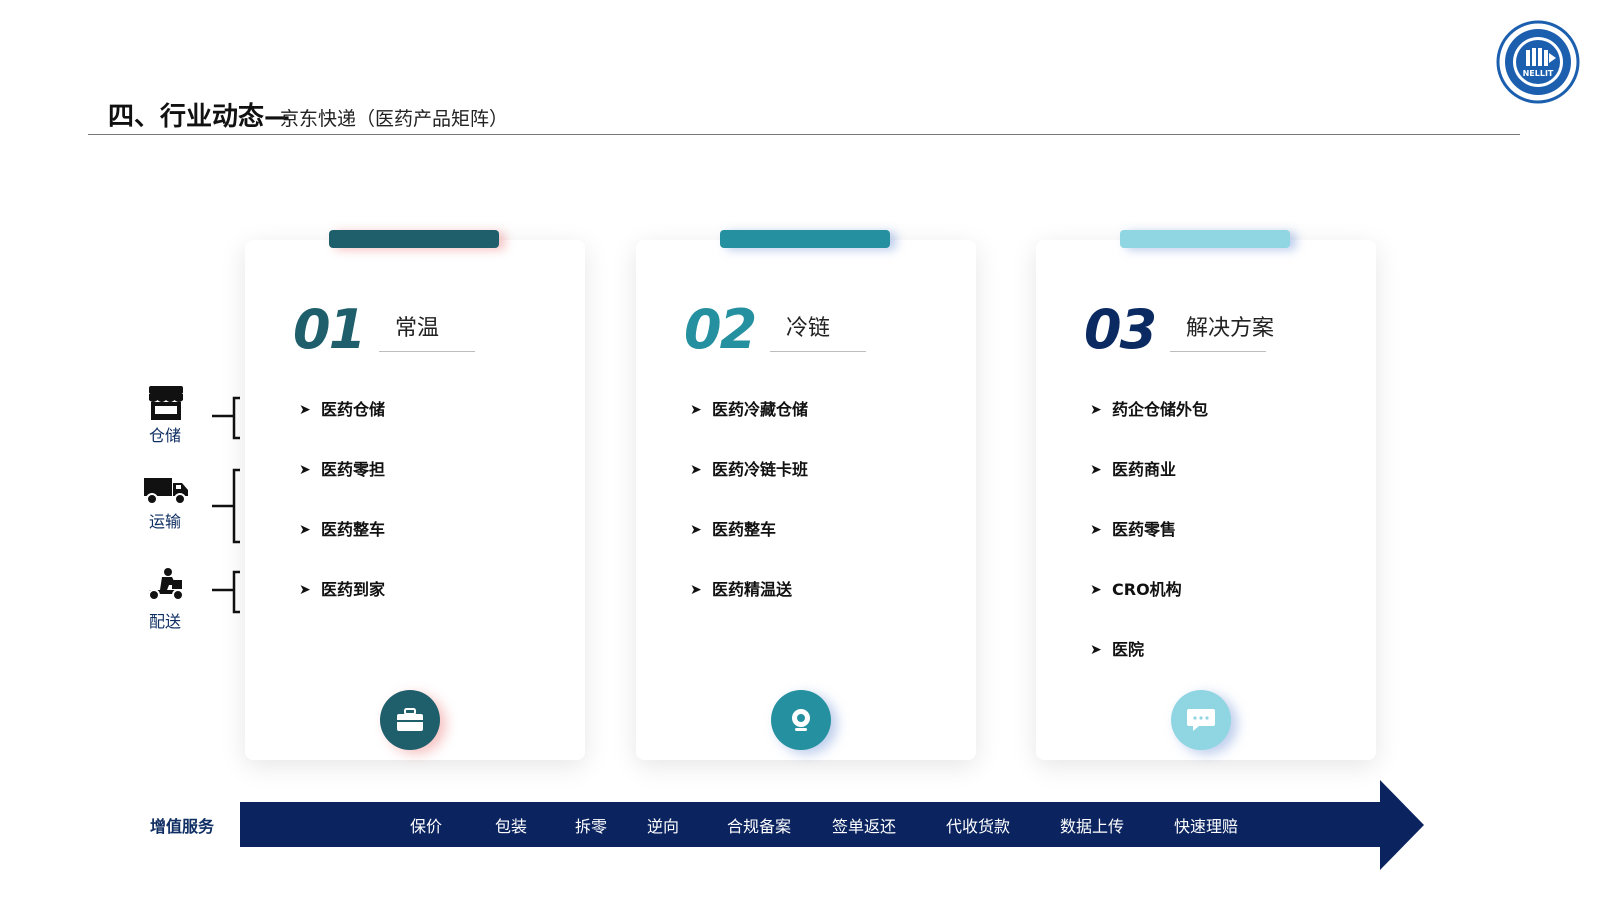  I want to click on card-title: 常温, so click(417, 328).